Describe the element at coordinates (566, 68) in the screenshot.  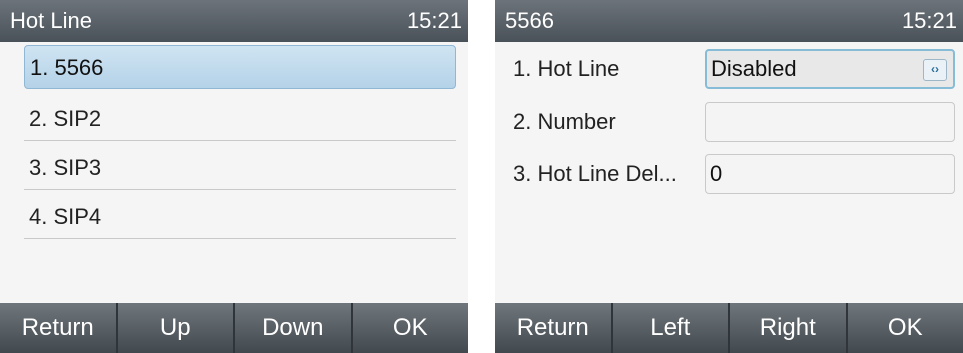
I see `hot-line-label: 1. Hot Line` at that location.